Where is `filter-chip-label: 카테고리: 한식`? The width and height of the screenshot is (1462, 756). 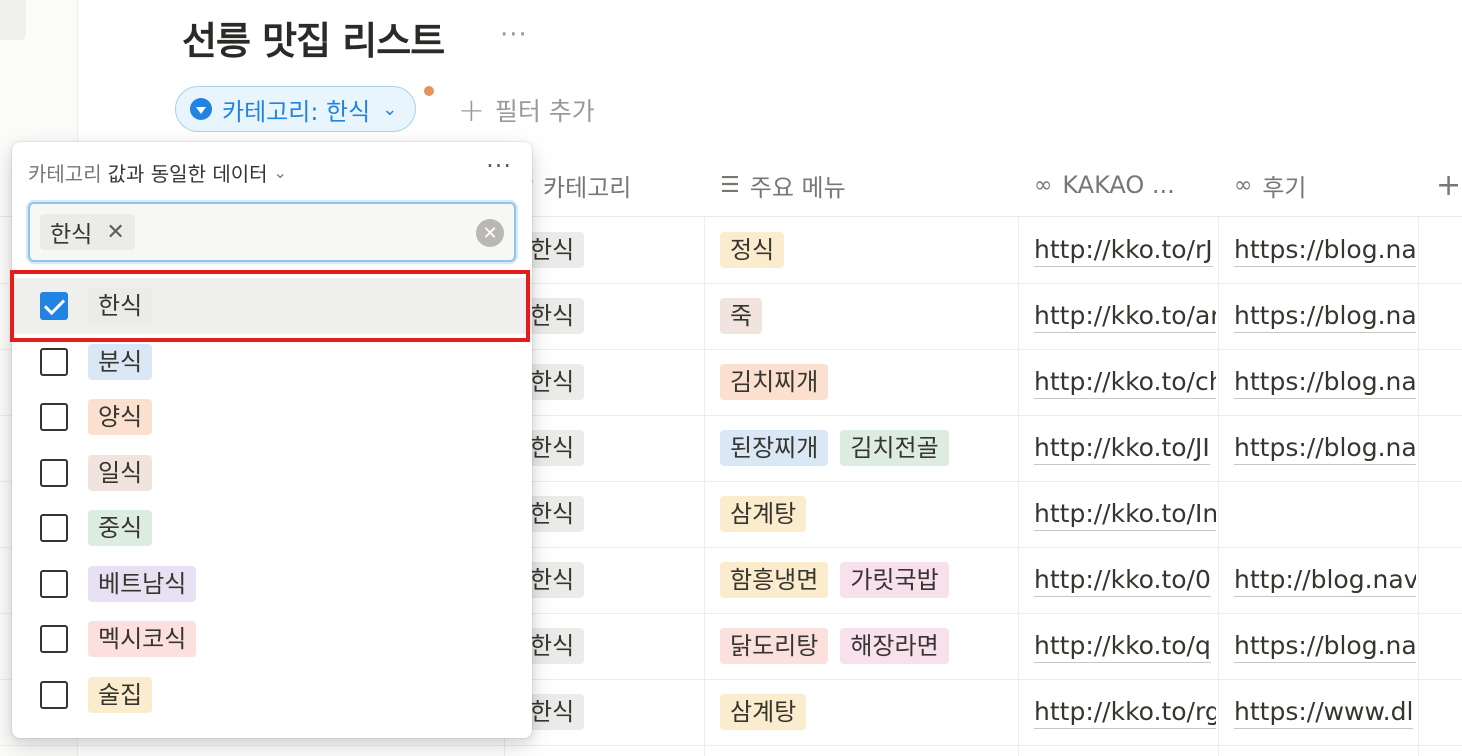
filter-chip-label: 카테고리: 한식 is located at coordinates (296, 111).